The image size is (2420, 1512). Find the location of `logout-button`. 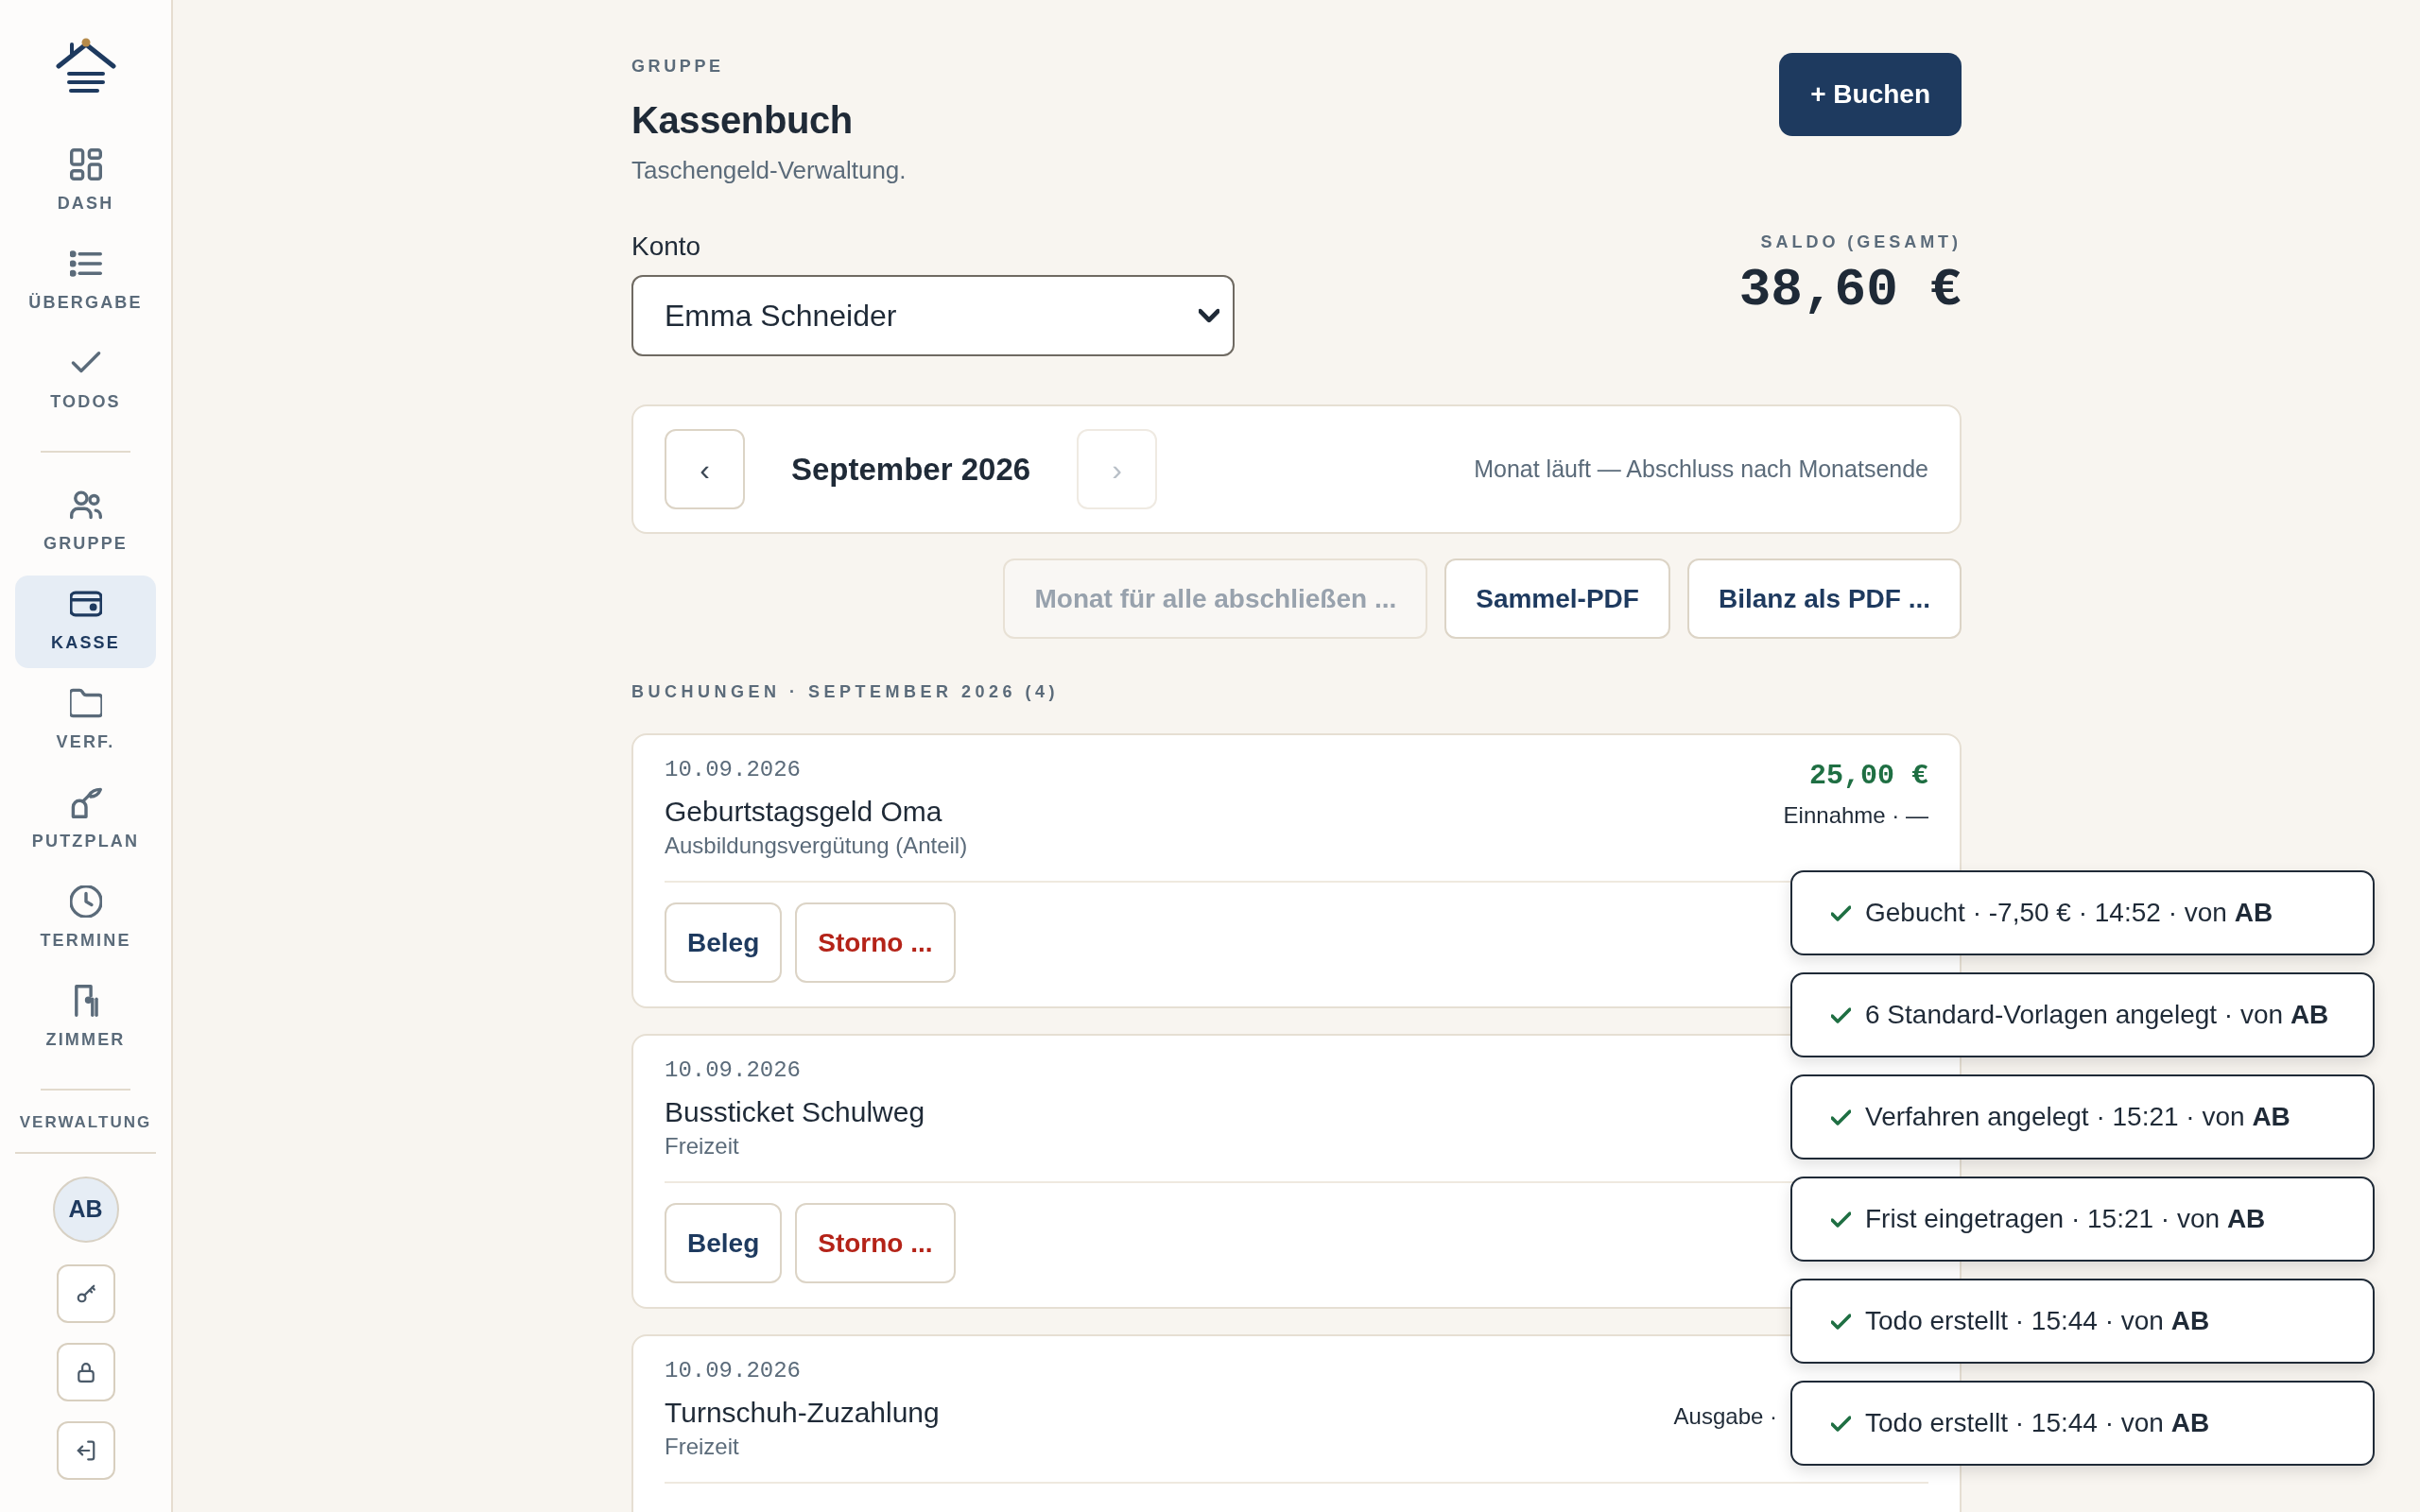

logout-button is located at coordinates (85, 1450).